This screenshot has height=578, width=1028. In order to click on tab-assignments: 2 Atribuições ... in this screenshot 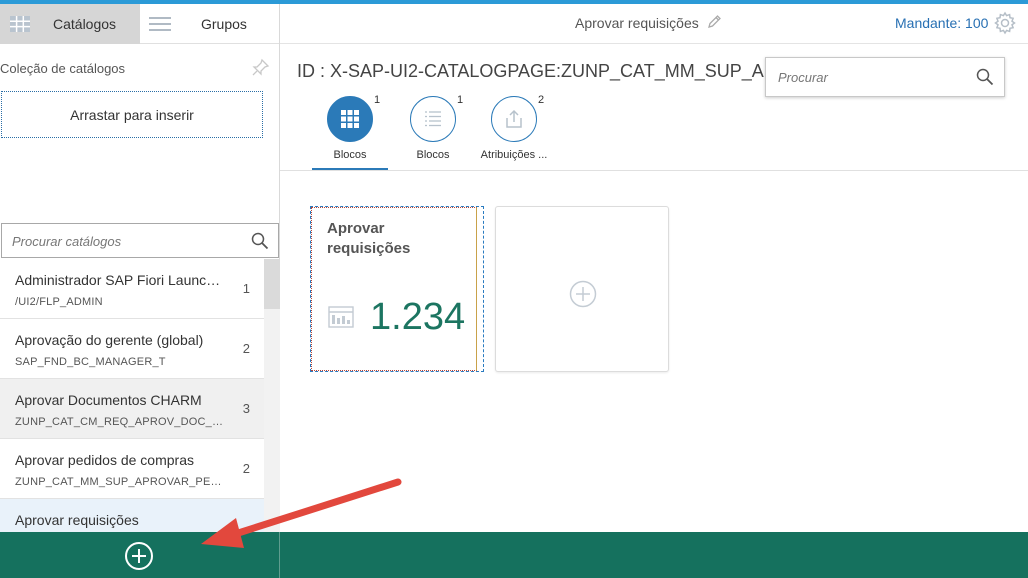, I will do `click(514, 132)`.